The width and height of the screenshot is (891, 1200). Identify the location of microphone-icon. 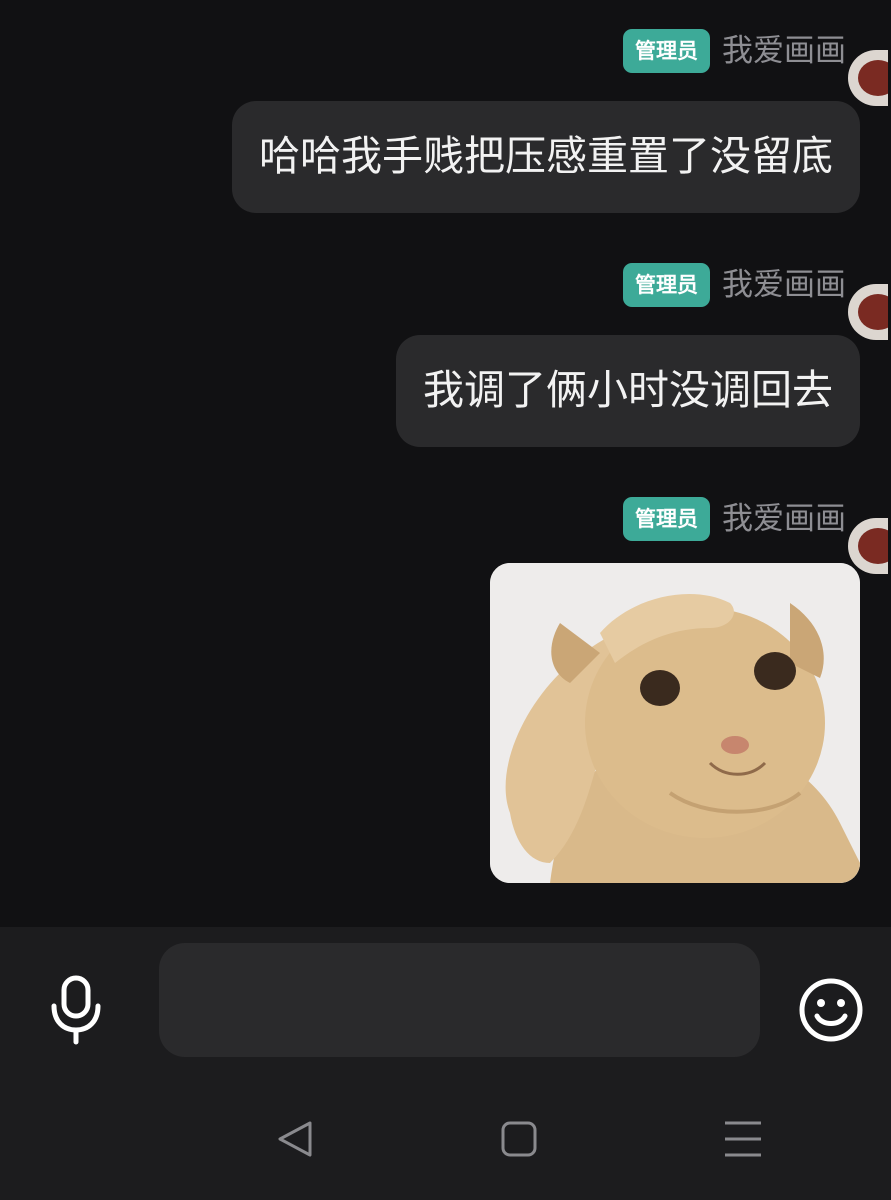
(76, 1010).